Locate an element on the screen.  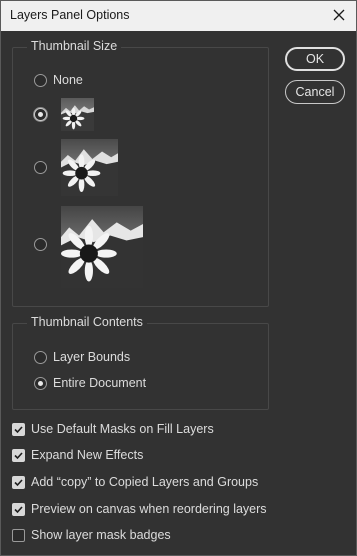
thumbnail-size-label: Thumbnail Size is located at coordinates (74, 46).